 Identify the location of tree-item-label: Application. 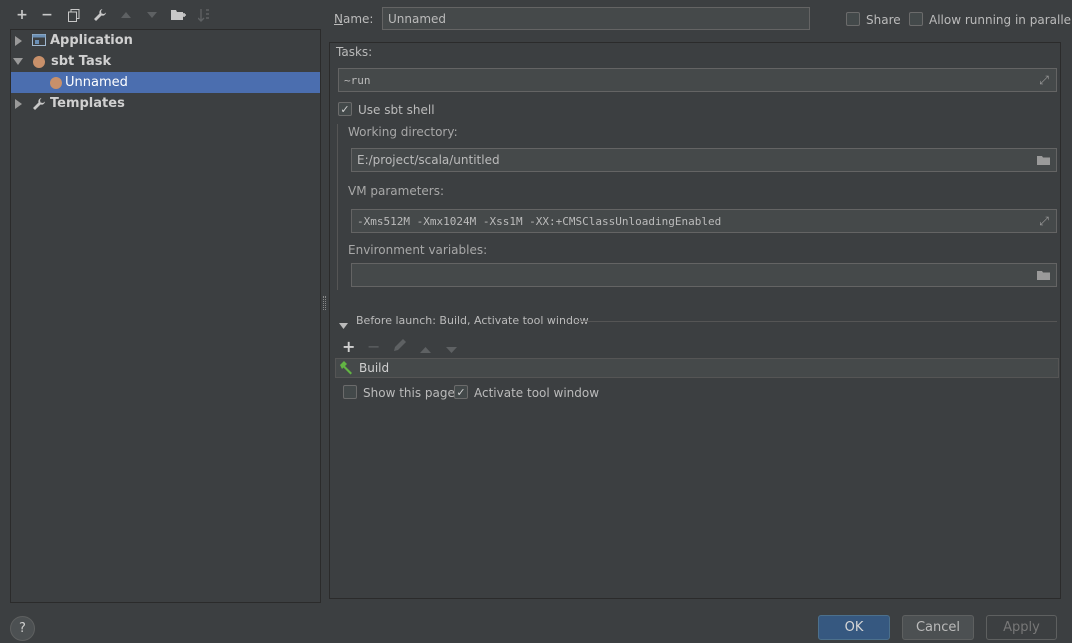
(91, 40).